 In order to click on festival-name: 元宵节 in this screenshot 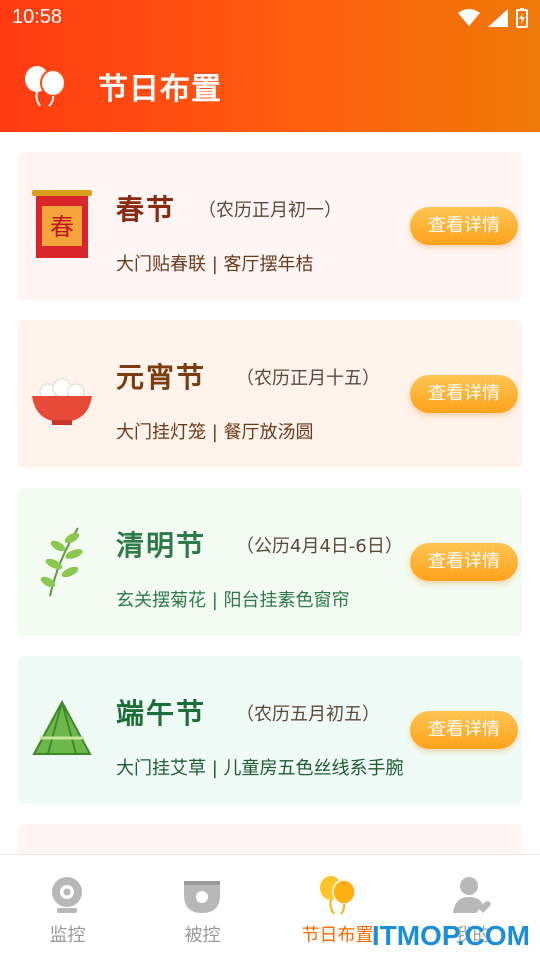, I will do `click(161, 377)`.